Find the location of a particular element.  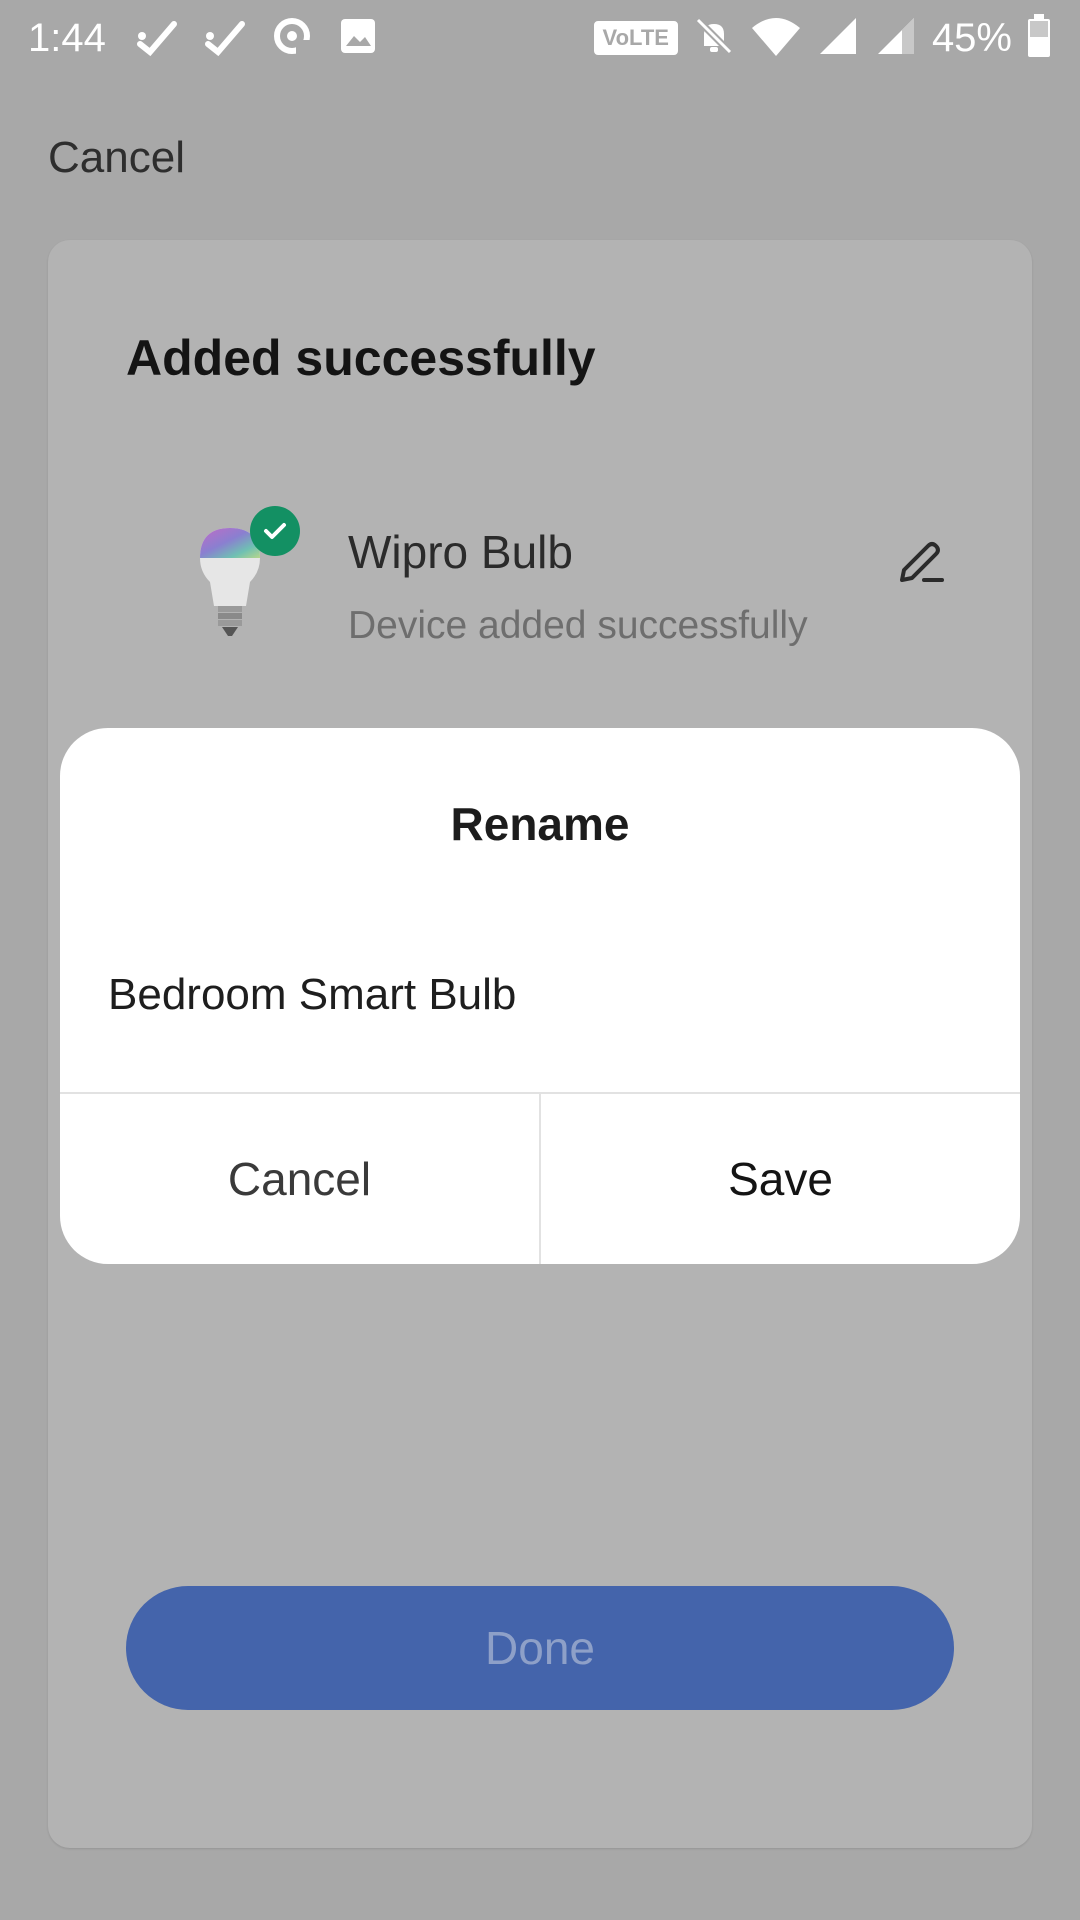

status-bar: 1:44 VoLTE 45% is located at coordinates (540, 38).